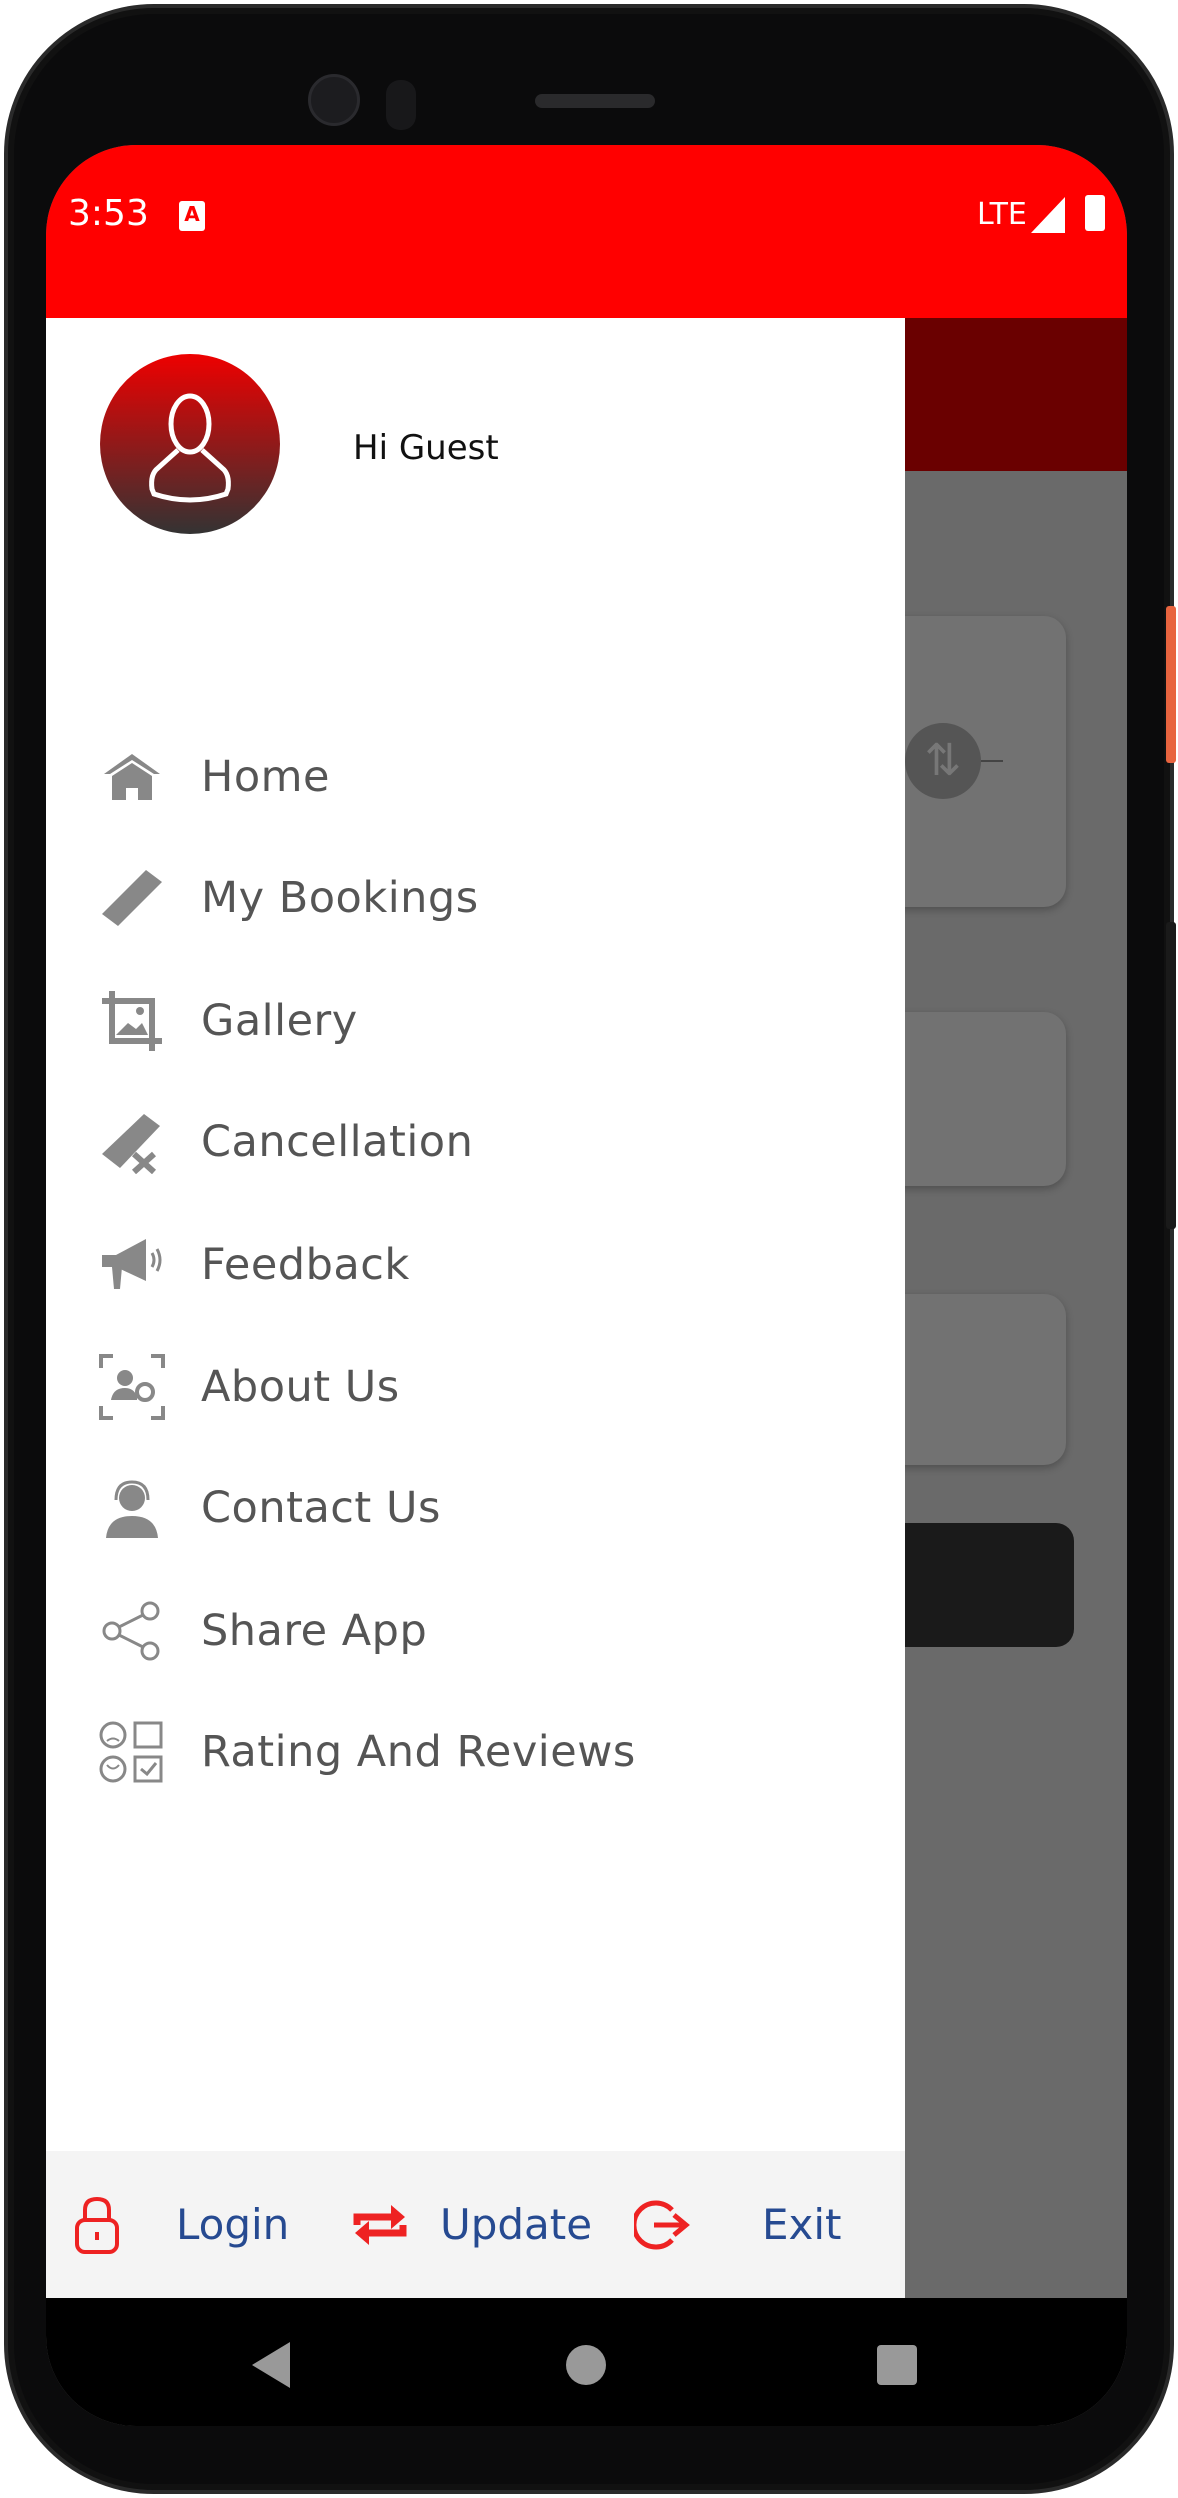 The height and width of the screenshot is (2498, 1178). What do you see at coordinates (132, 777) in the screenshot?
I see `home-icon` at bounding box center [132, 777].